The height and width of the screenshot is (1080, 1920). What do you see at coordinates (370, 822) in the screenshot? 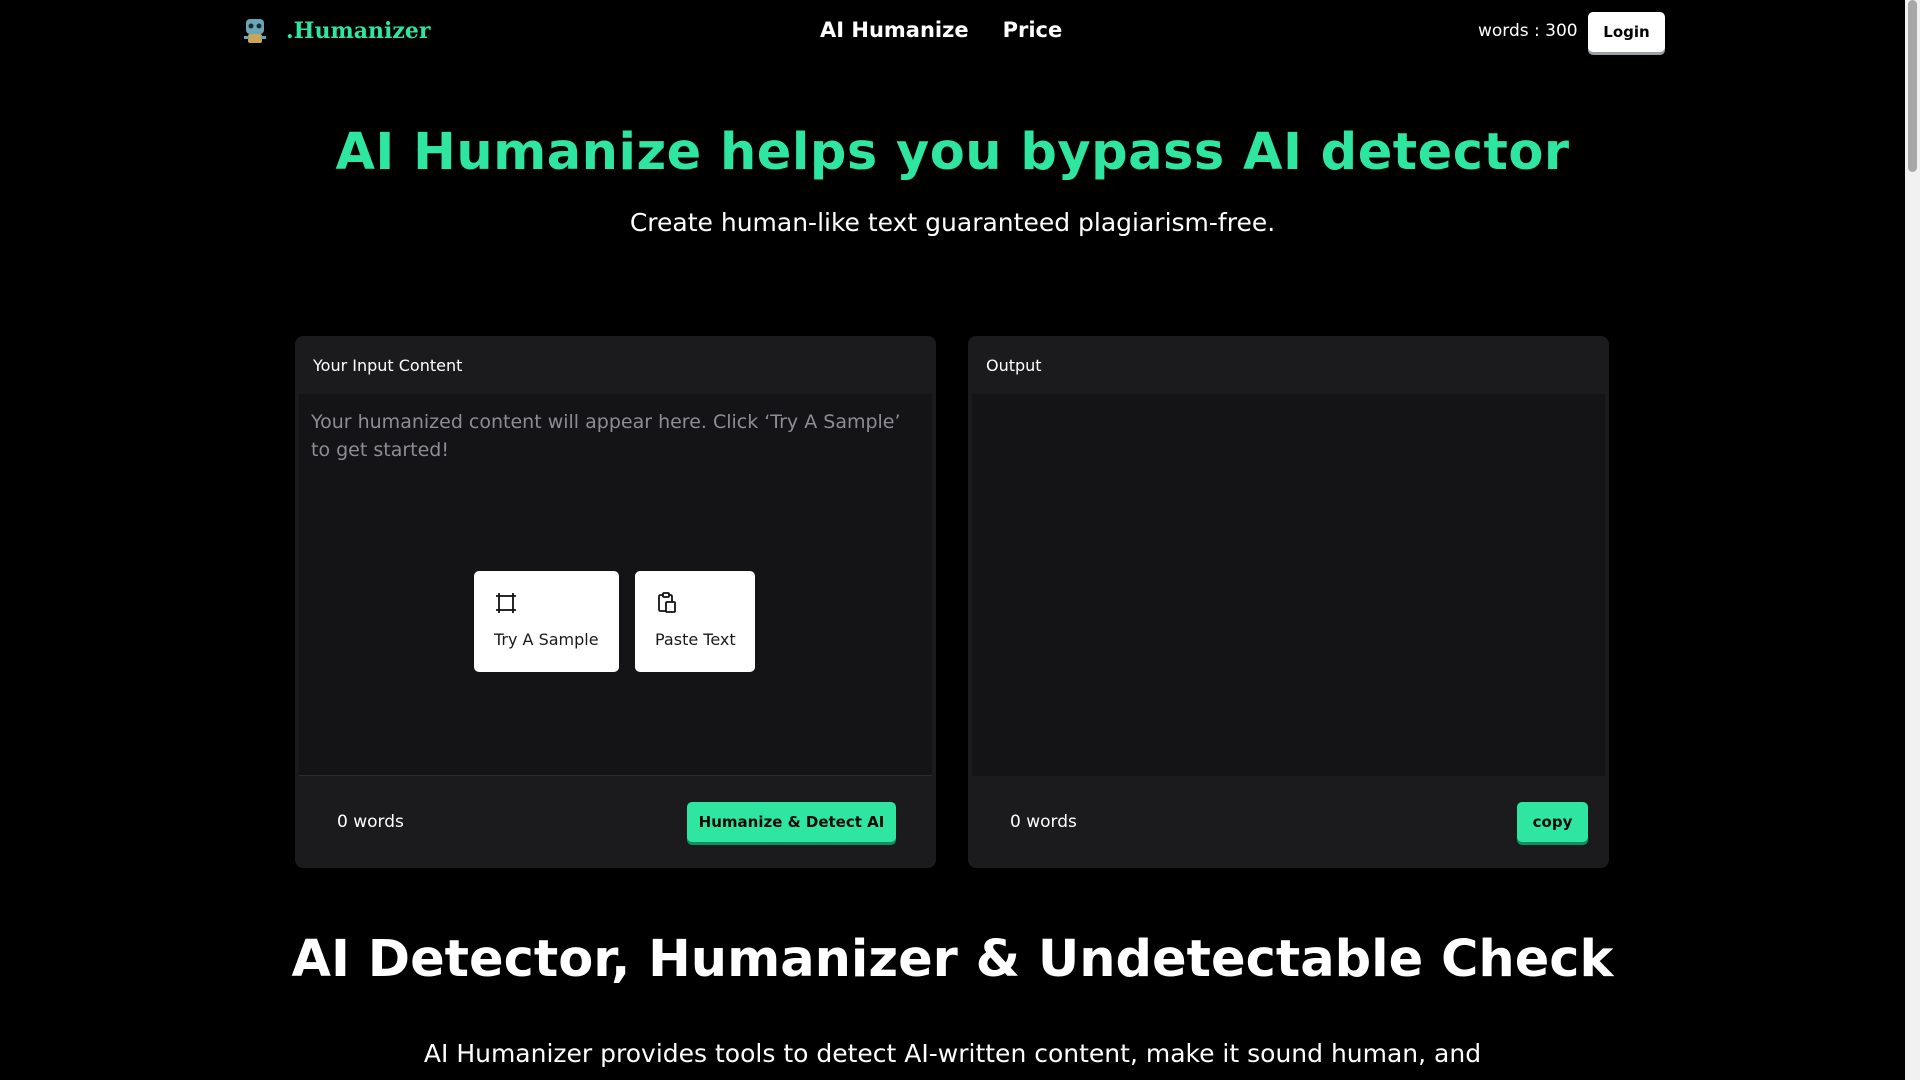
I see `input-word-count: 0 words` at bounding box center [370, 822].